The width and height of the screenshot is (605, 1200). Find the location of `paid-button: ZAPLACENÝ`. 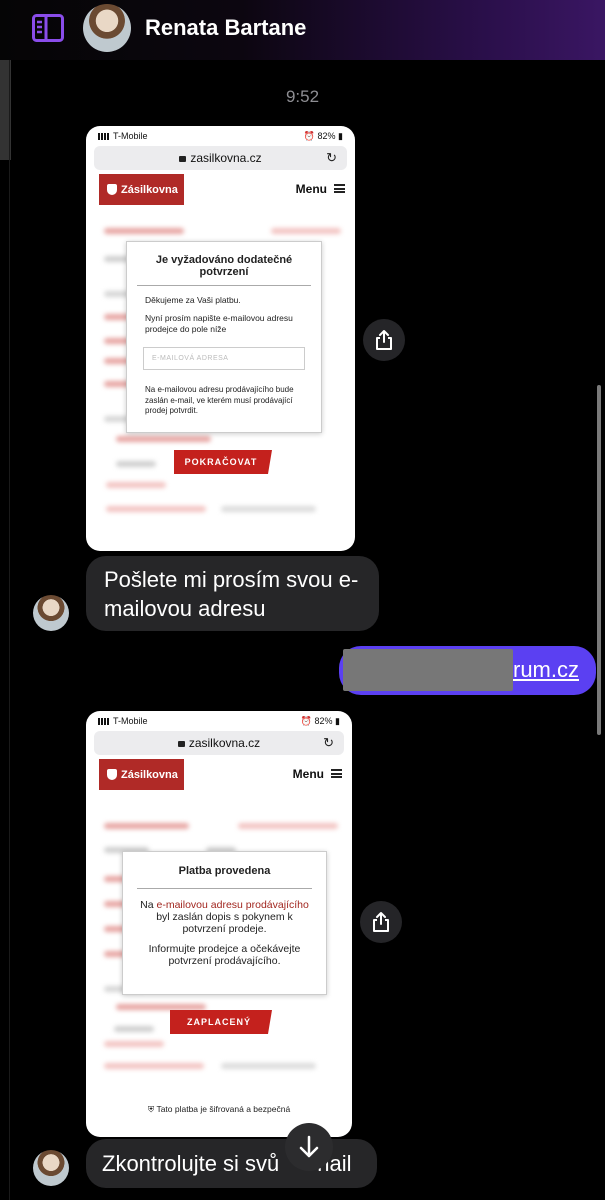

paid-button: ZAPLACENÝ is located at coordinates (221, 1022).